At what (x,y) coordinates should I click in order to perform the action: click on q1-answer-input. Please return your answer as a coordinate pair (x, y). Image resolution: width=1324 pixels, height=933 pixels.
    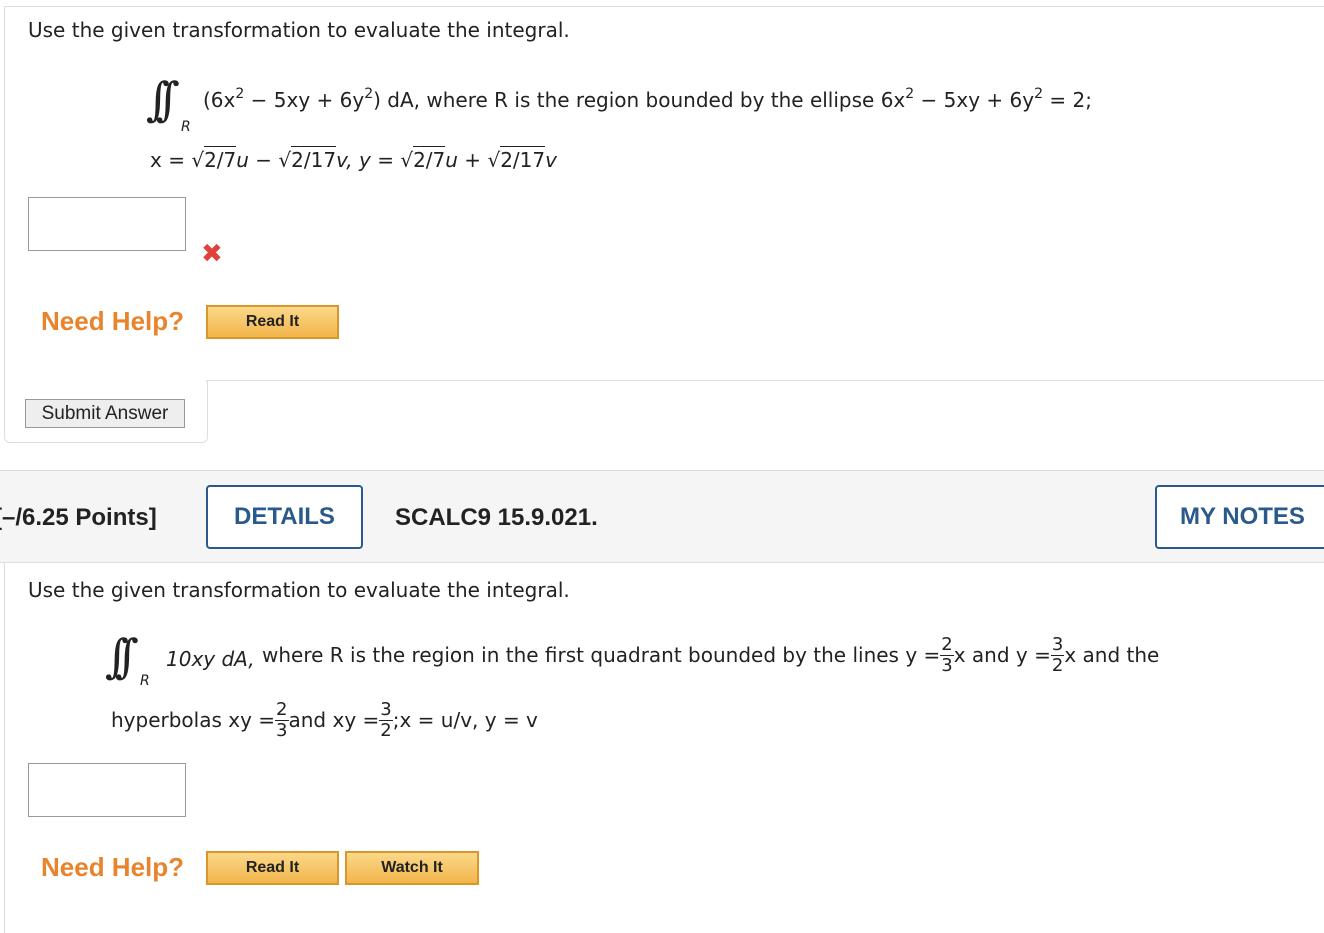
    Looking at the image, I should click on (107, 224).